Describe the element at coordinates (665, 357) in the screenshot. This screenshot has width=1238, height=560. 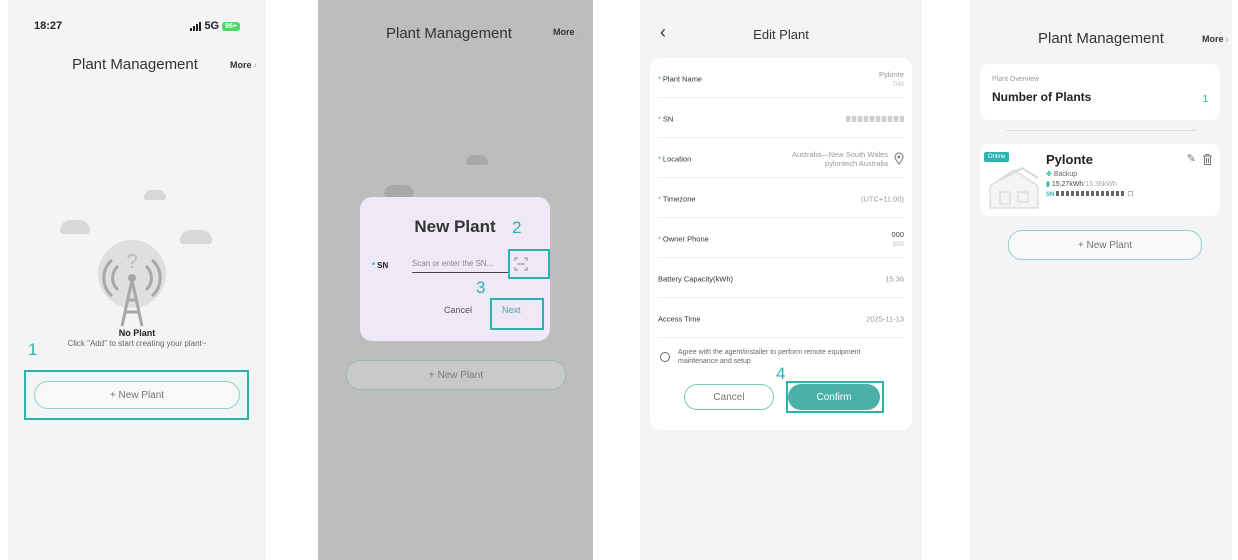
I see `agree-radio` at that location.